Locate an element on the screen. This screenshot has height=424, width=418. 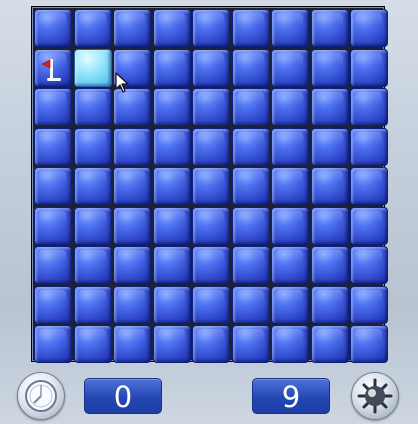
timer-counter: 0 is located at coordinates (123, 396).